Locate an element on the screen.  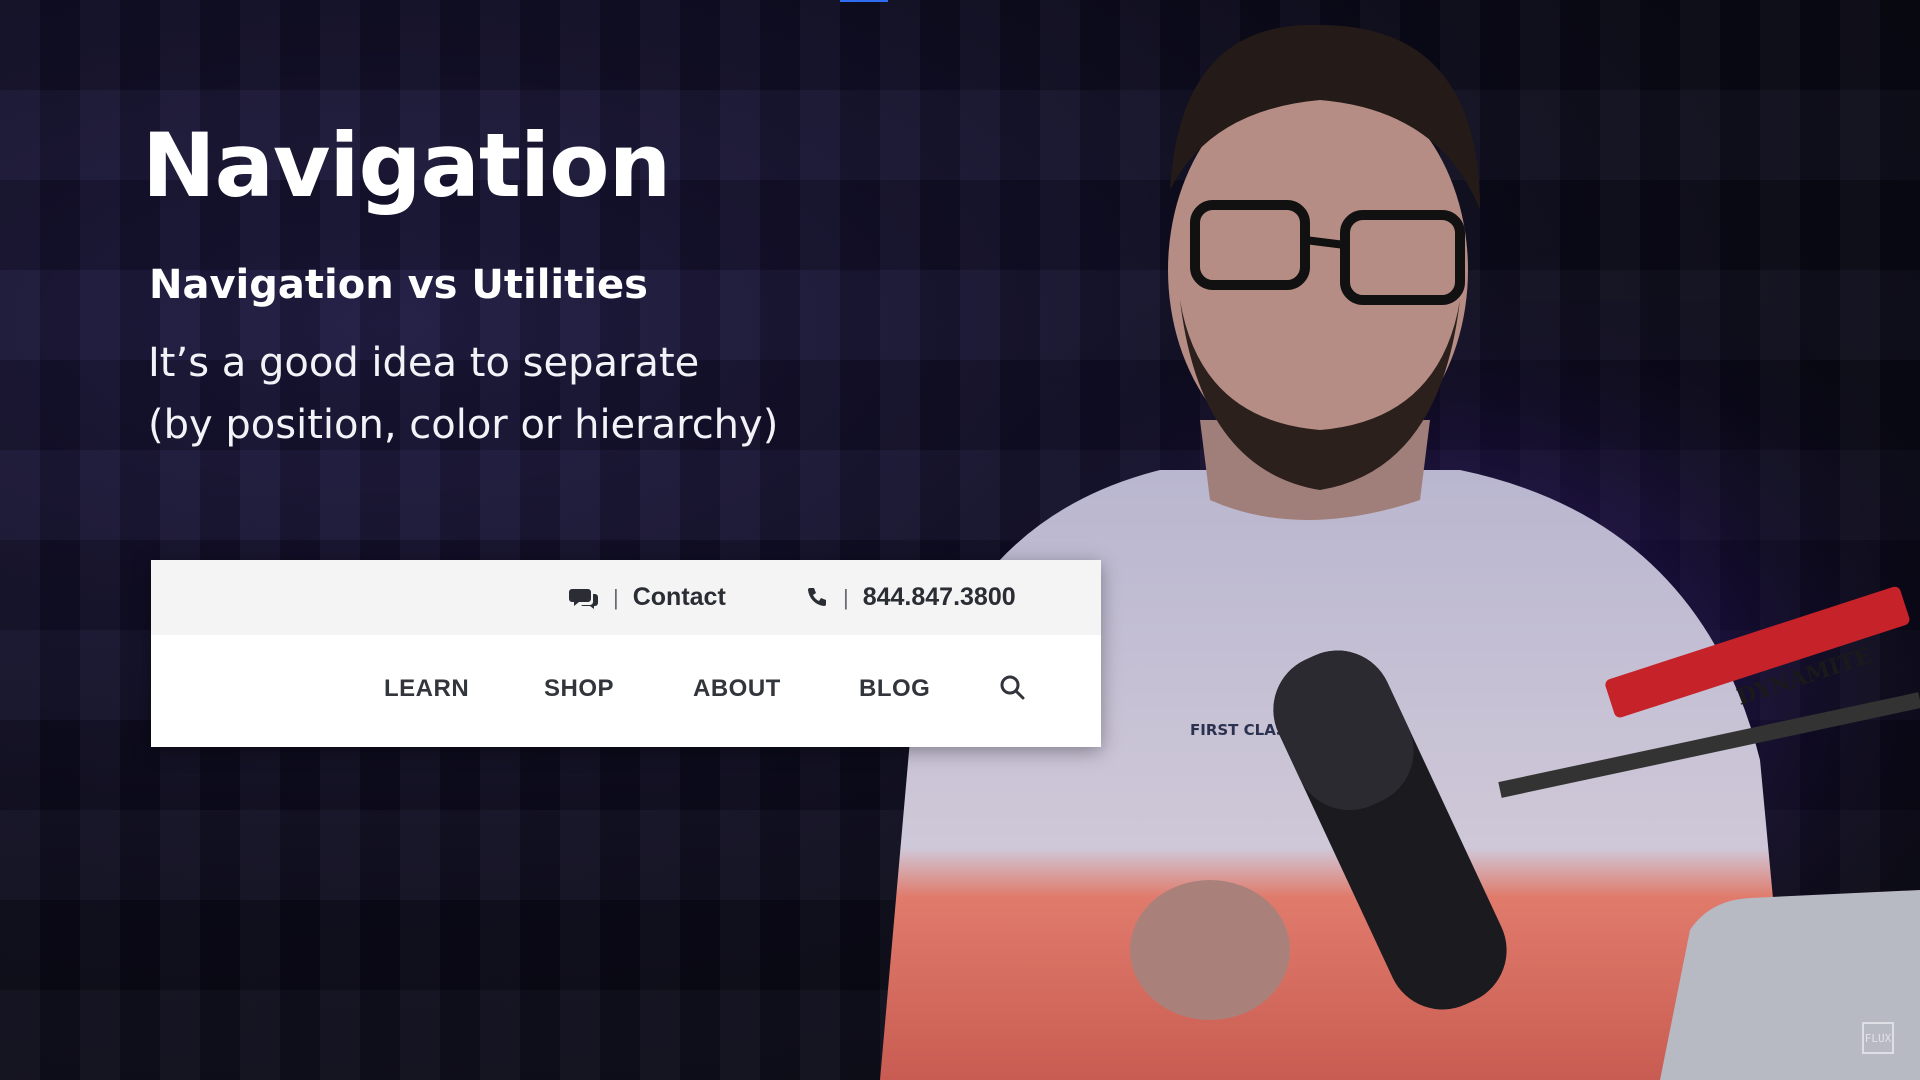
channel-logo-icon: FLUX is located at coordinates (1878, 1038).